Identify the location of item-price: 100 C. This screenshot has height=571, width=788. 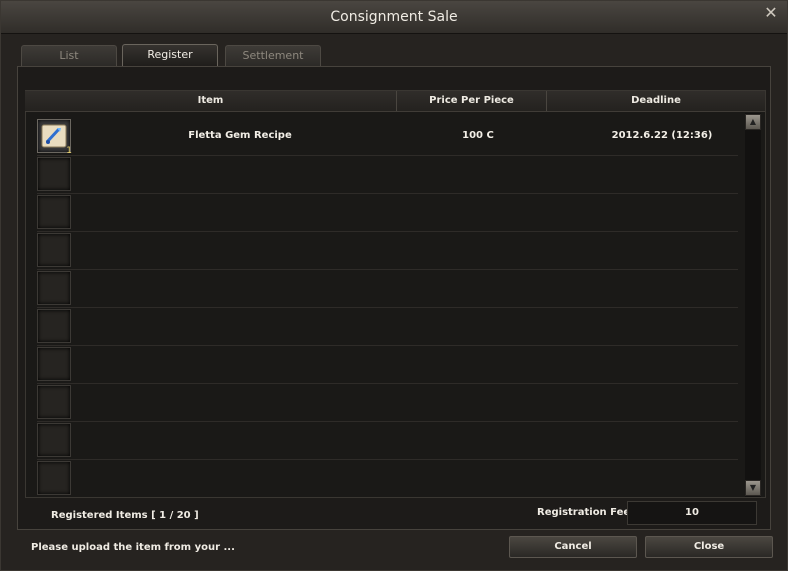
(478, 135).